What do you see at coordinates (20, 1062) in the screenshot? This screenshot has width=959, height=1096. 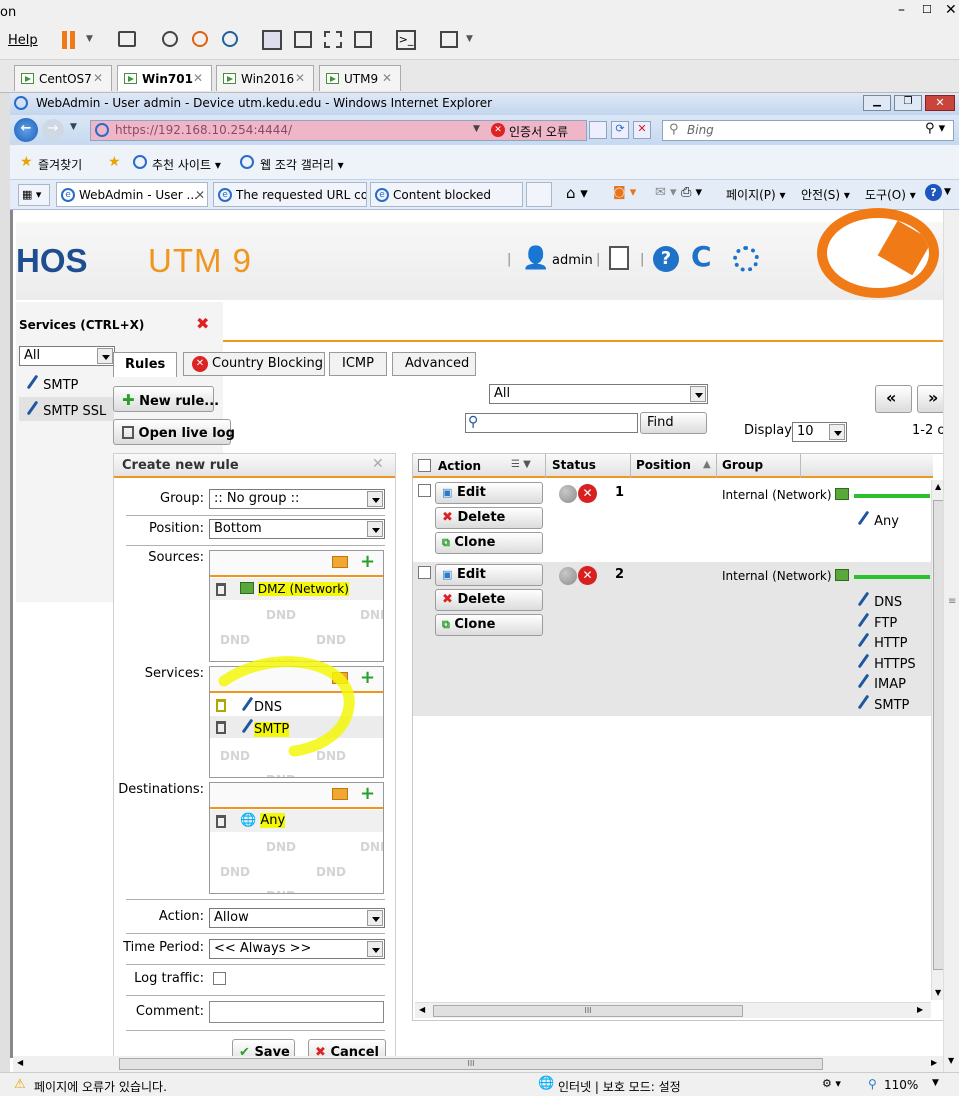 I see `scroll-left-icon: ◀` at bounding box center [20, 1062].